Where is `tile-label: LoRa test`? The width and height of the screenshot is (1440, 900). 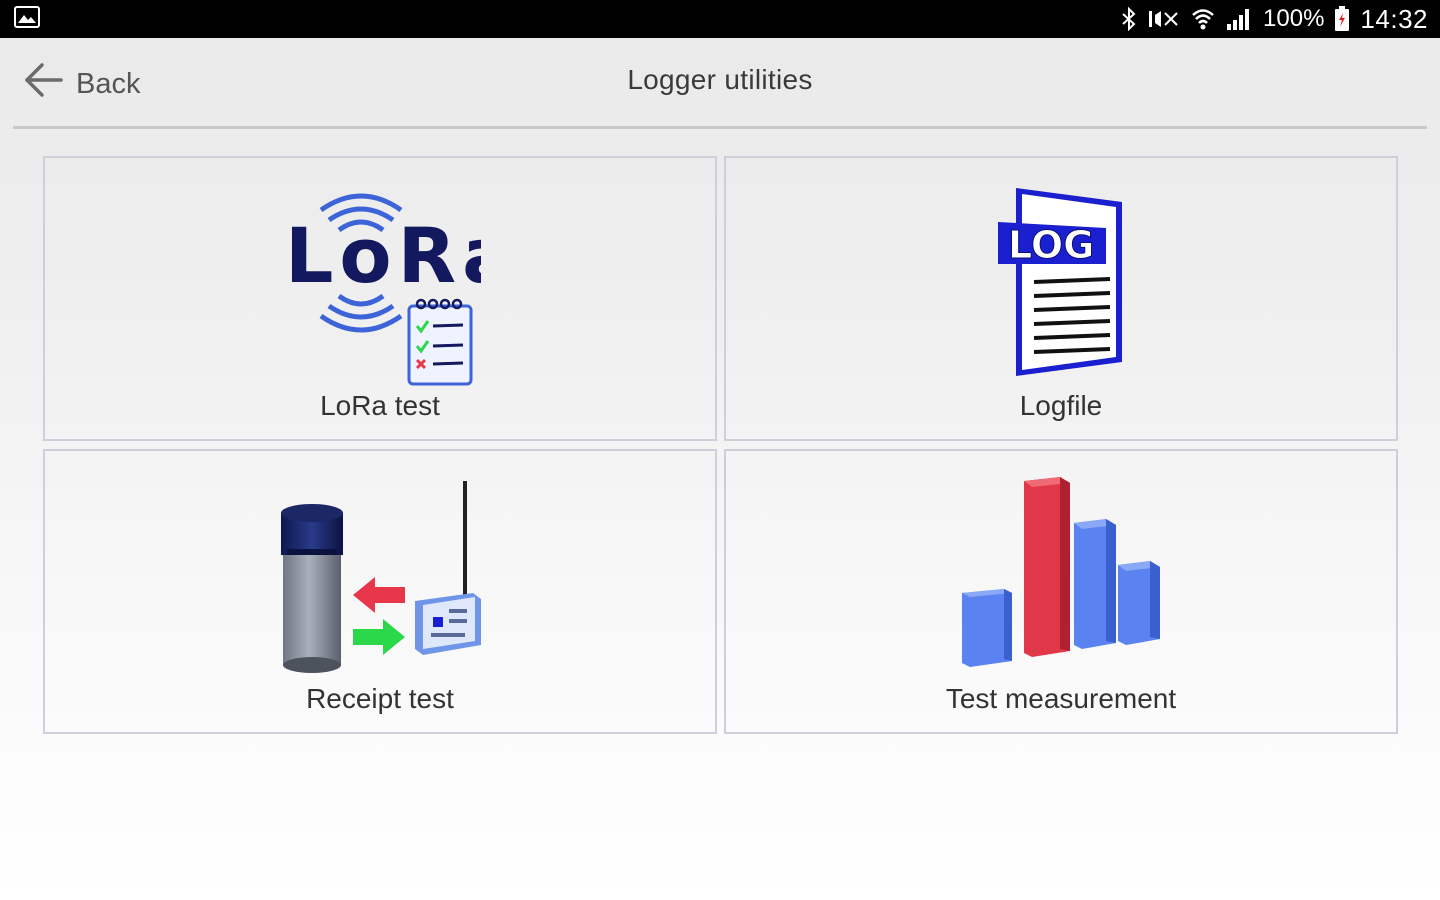
tile-label: LoRa test is located at coordinates (380, 405).